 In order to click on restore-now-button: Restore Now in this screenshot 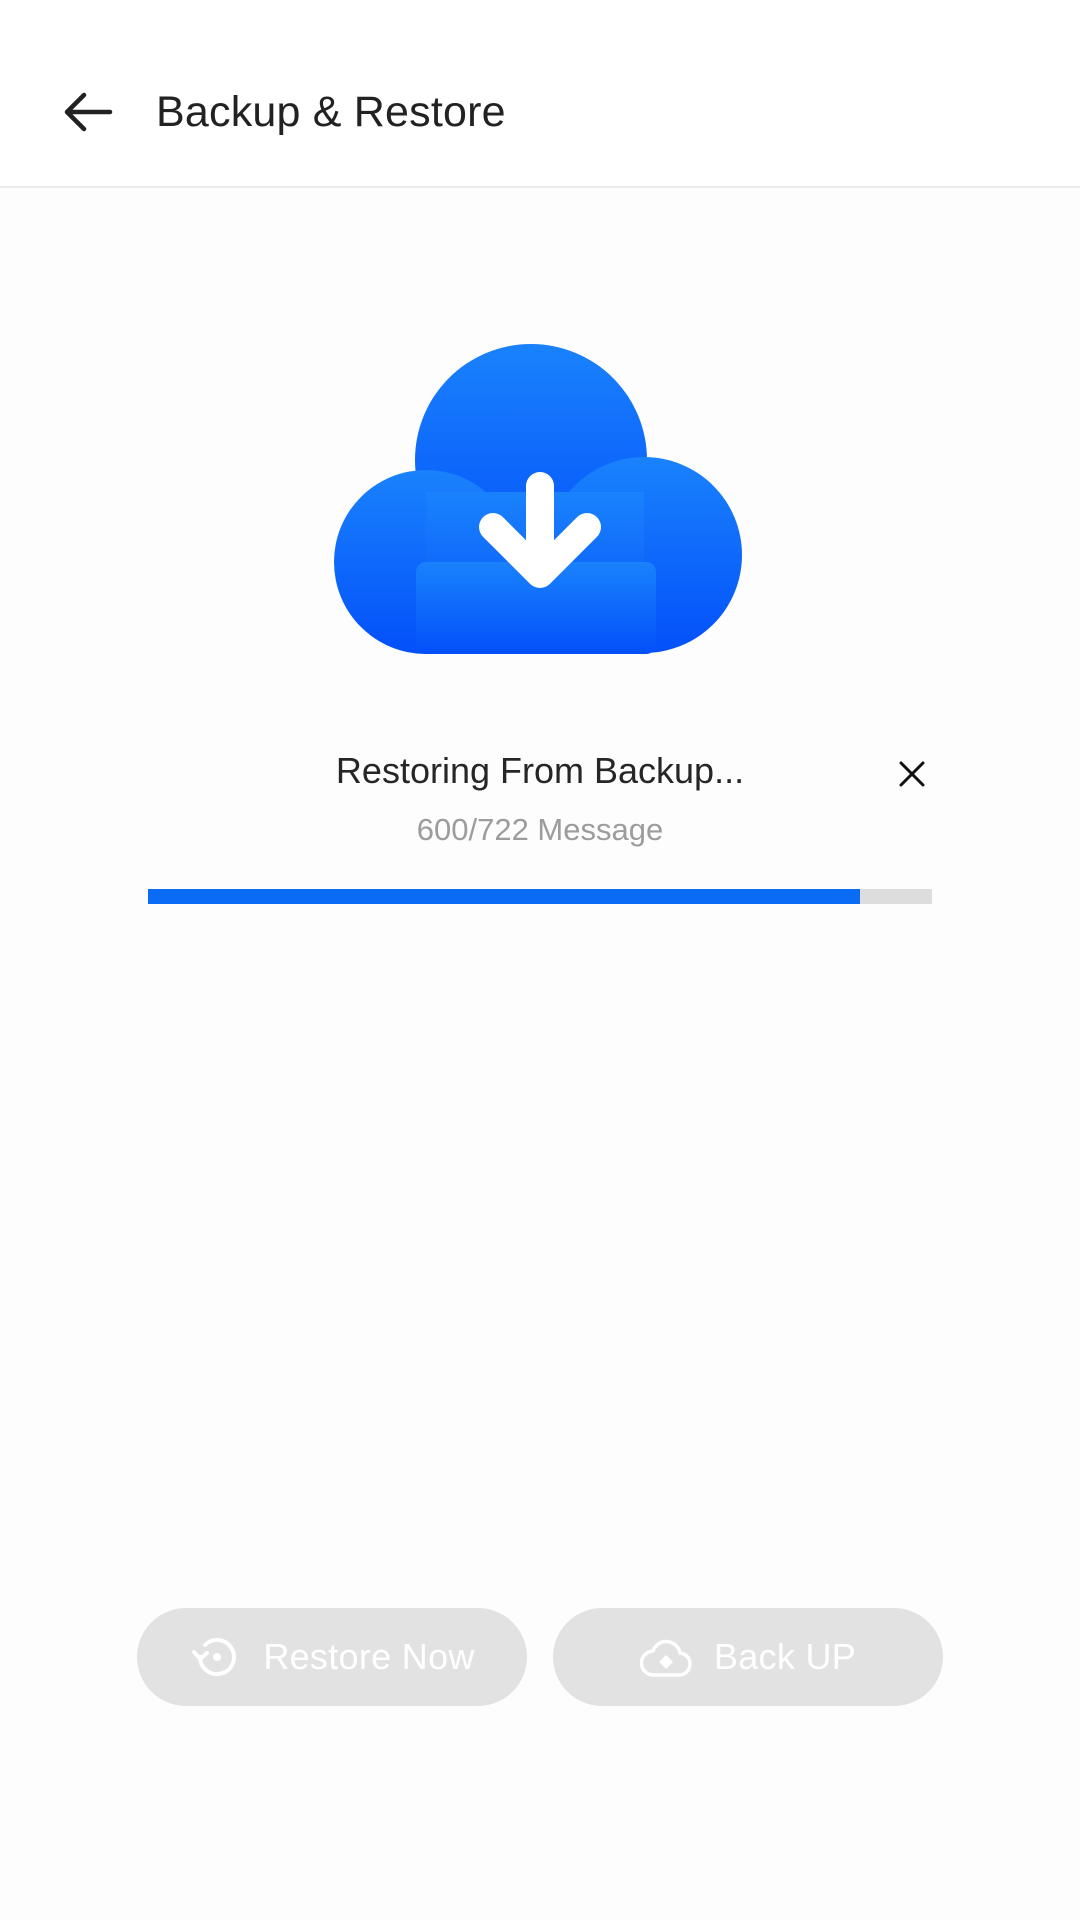, I will do `click(332, 1657)`.